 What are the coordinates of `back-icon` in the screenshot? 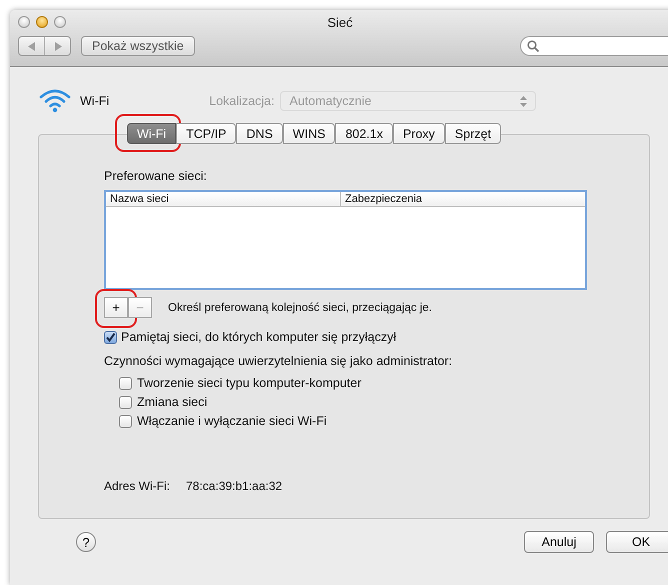 It's located at (32, 46).